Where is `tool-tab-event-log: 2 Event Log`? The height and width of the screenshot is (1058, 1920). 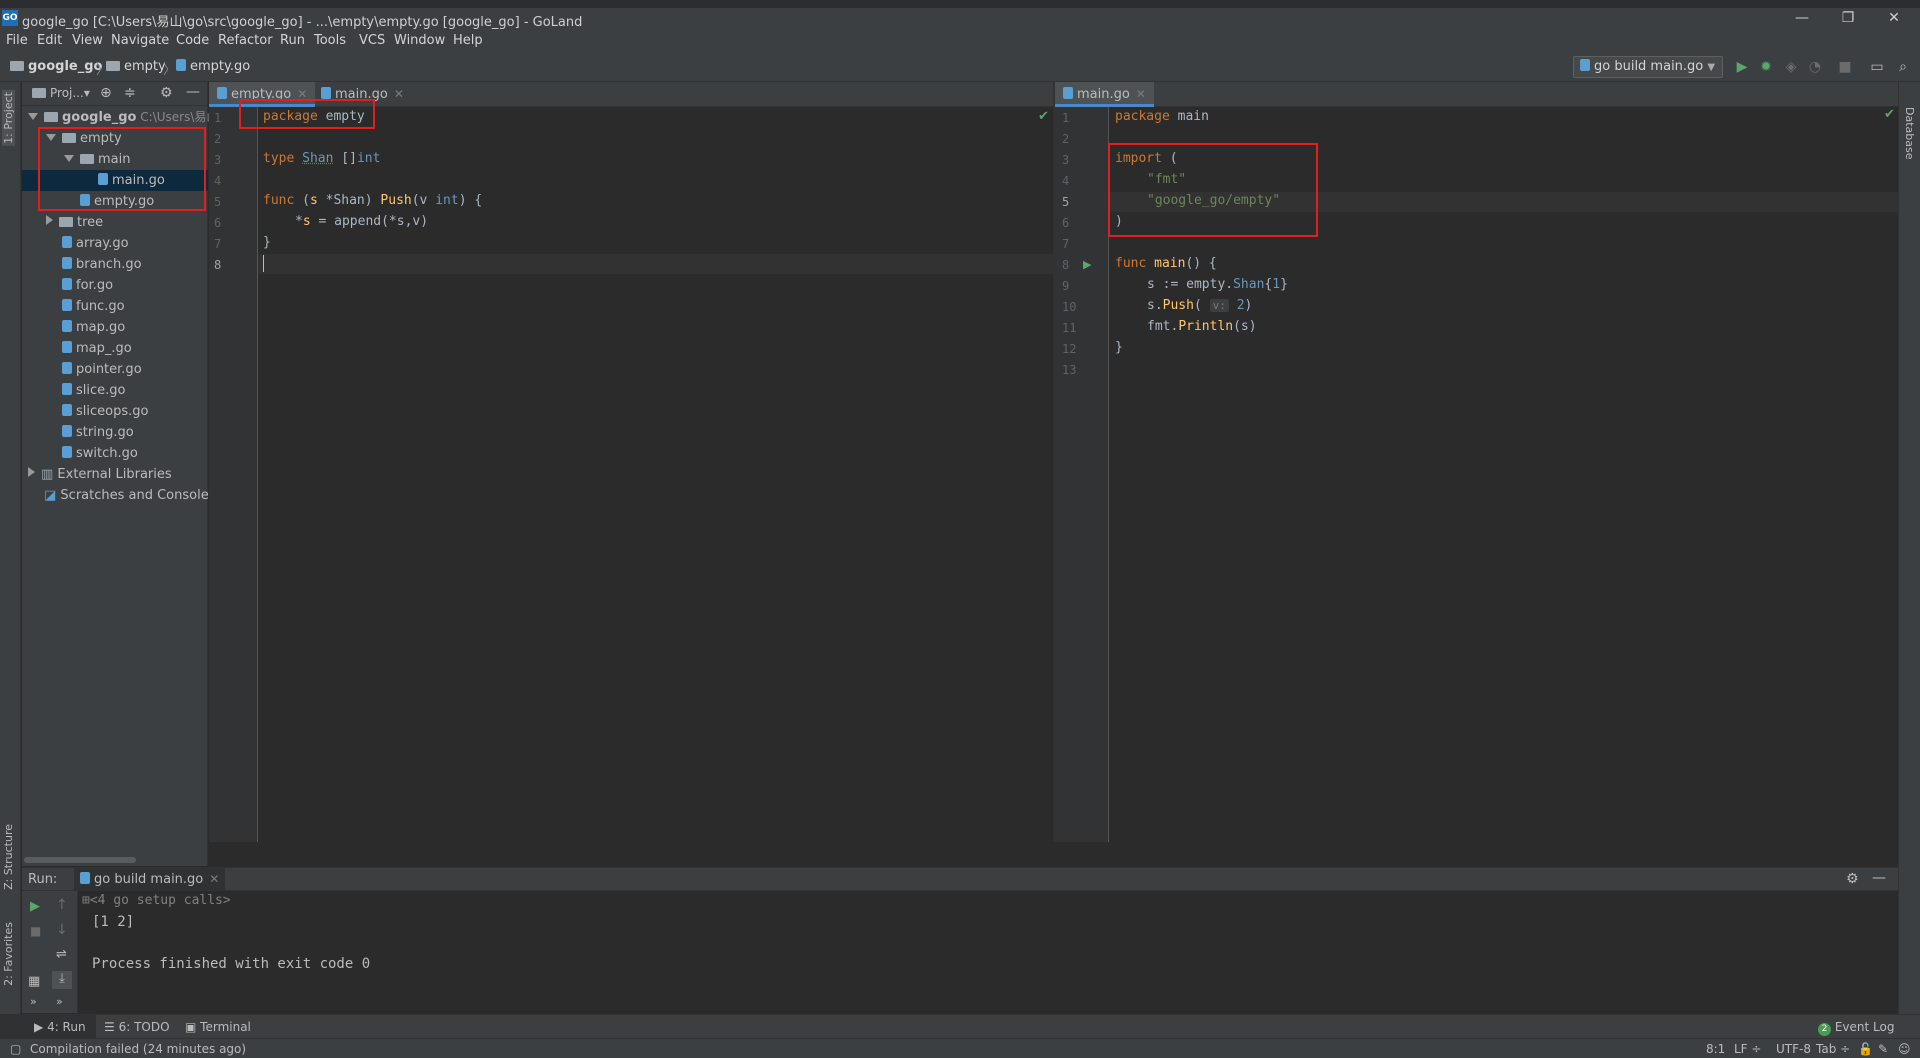 tool-tab-event-log: 2 Event Log is located at coordinates (1856, 1028).